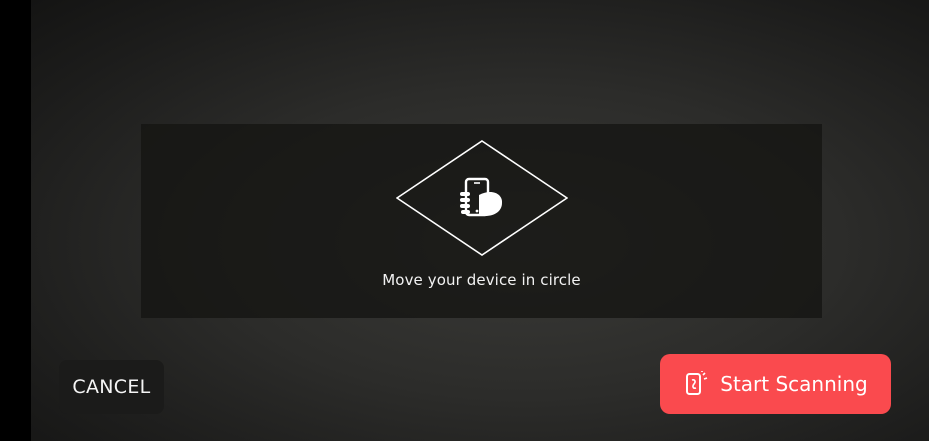 Image resolution: width=929 pixels, height=441 pixels. What do you see at coordinates (111, 387) in the screenshot?
I see `cancel-button: CANCEL` at bounding box center [111, 387].